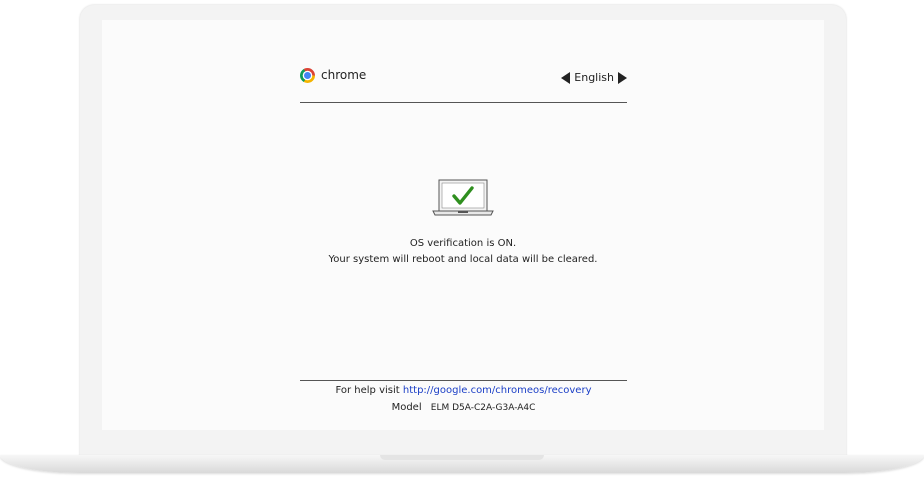 The width and height of the screenshot is (924, 477). Describe the element at coordinates (463, 197) in the screenshot. I see `laptop-check-icon` at that location.